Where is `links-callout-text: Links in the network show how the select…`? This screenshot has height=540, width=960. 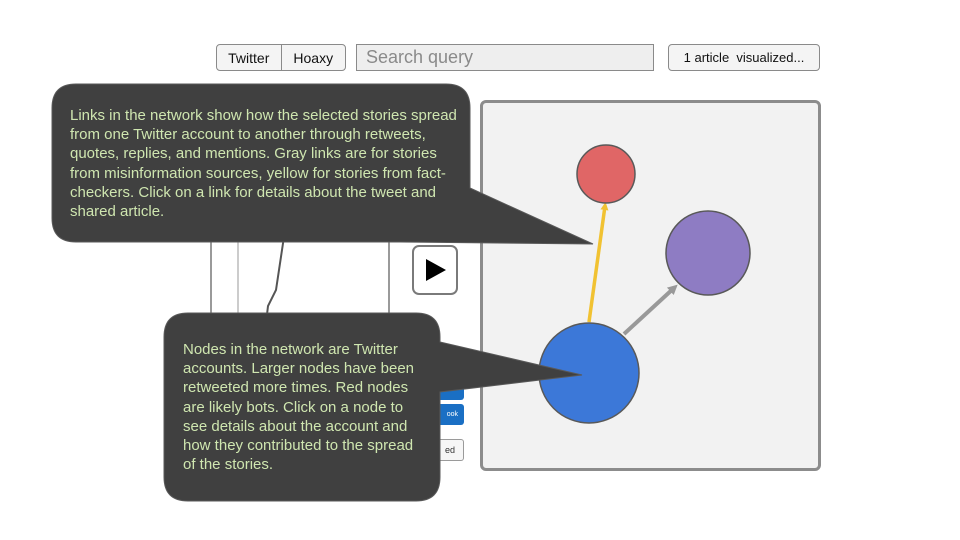 links-callout-text: Links in the network show how the select… is located at coordinates (263, 164).